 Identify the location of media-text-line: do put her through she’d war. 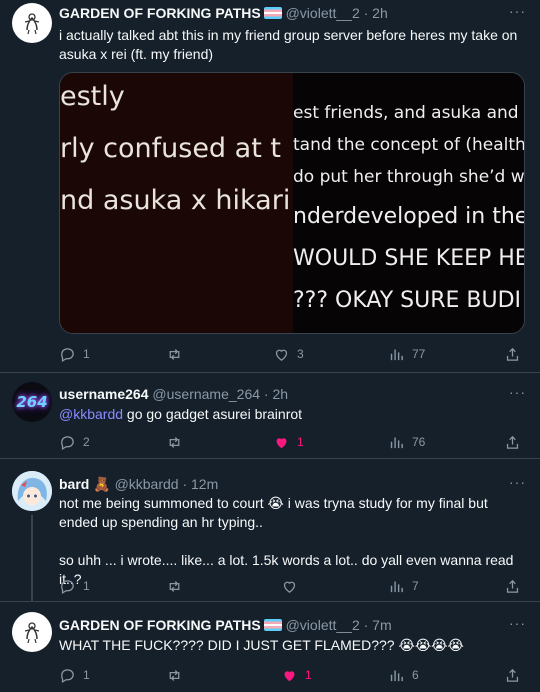
(409, 177).